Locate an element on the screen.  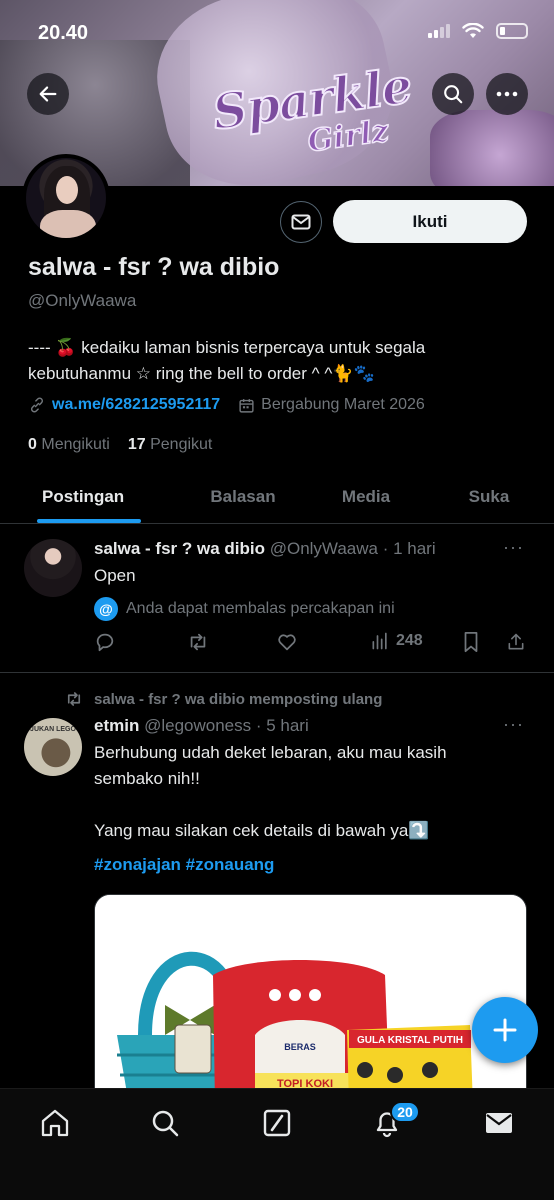
bookmark-button is located at coordinates (471, 642).